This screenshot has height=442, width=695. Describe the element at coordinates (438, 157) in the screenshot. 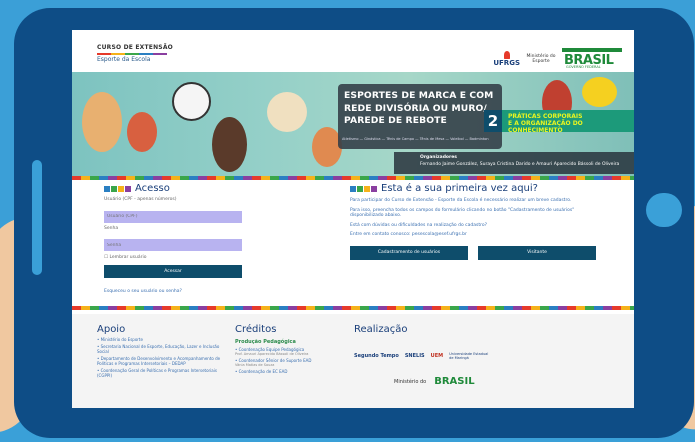

I see `organizers-heading: Organizadores` at that location.